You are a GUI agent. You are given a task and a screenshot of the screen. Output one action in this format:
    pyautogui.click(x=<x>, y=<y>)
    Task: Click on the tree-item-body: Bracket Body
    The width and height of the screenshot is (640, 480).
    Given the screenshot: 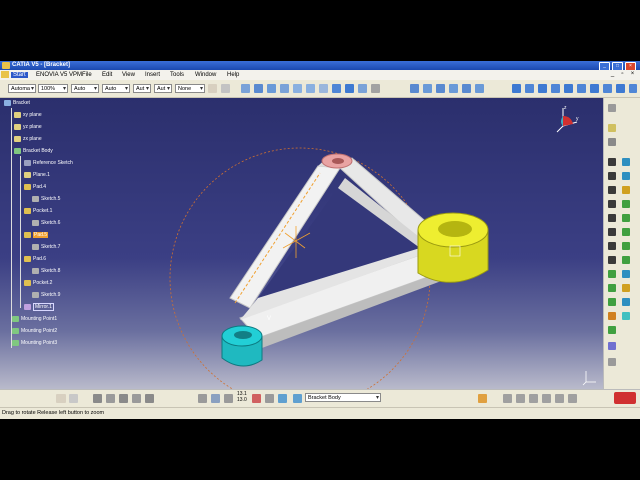 What is the action you would take?
    pyautogui.click(x=33, y=151)
    